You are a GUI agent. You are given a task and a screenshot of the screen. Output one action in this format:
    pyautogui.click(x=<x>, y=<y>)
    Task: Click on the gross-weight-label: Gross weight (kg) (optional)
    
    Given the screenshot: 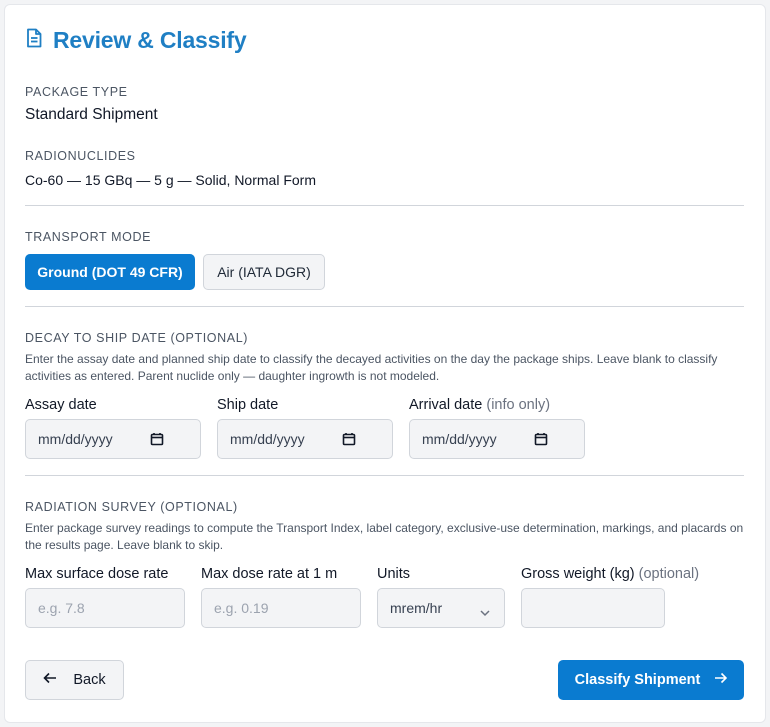 What is the action you would take?
    pyautogui.click(x=610, y=574)
    